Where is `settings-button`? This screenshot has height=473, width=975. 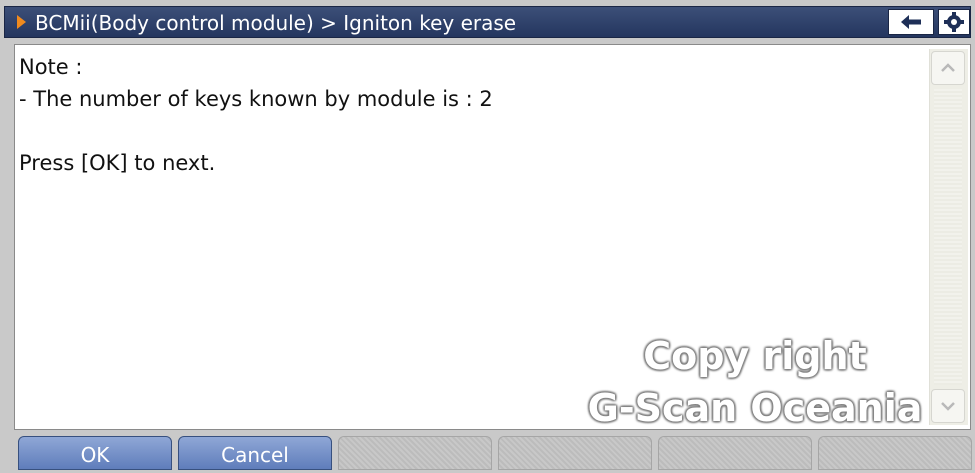
settings-button is located at coordinates (954, 22).